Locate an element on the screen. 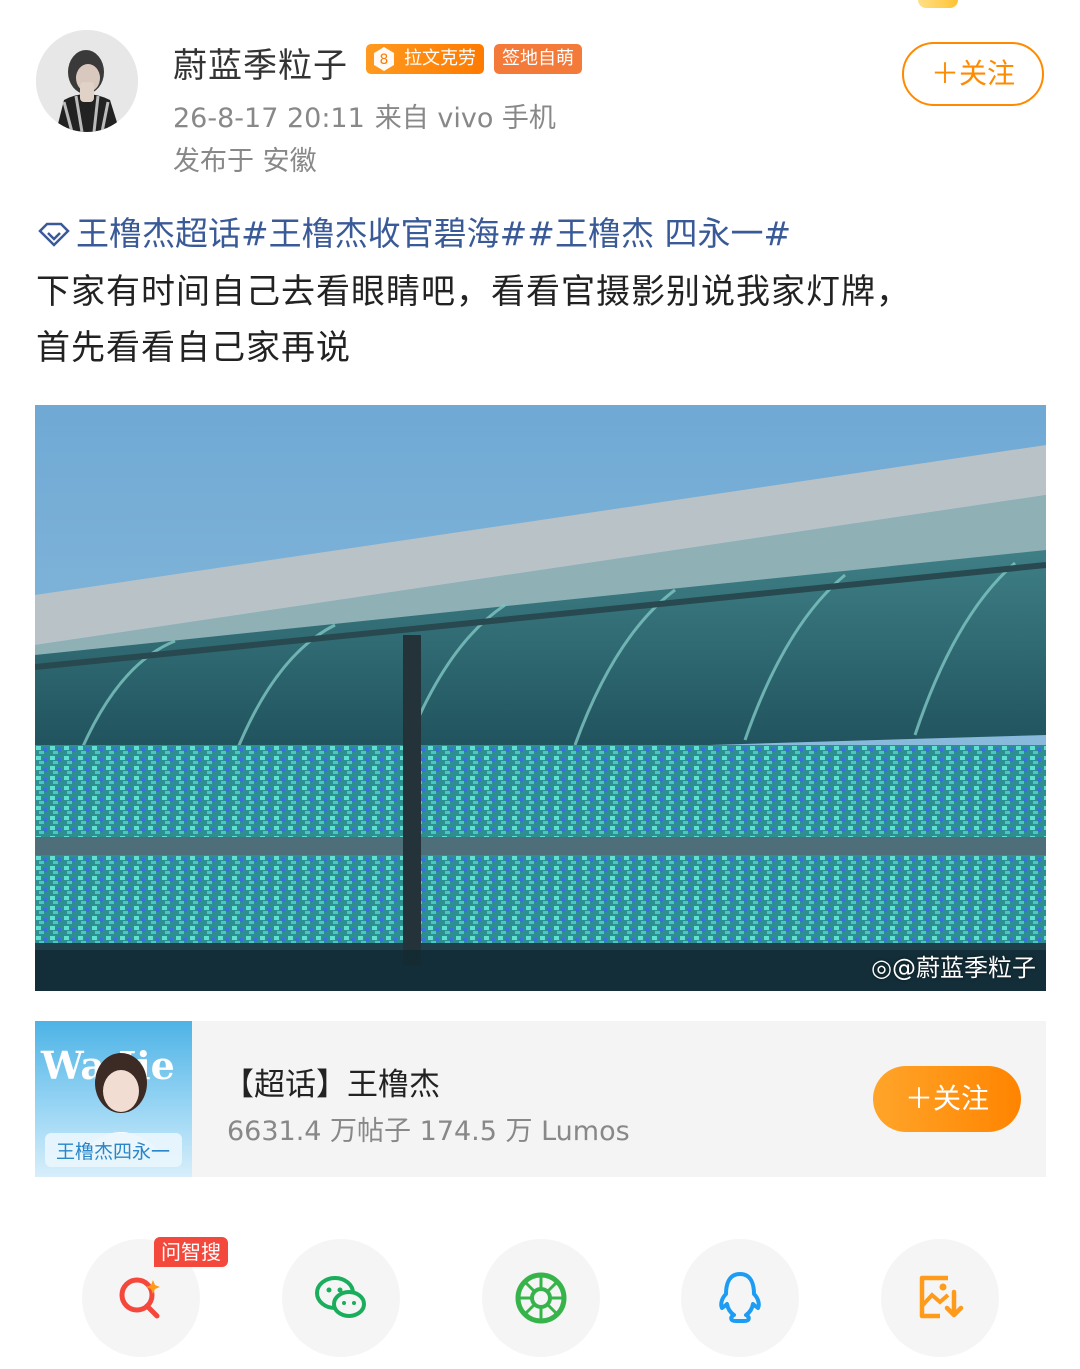 The image size is (1080, 1369). post-text-line: 首先看看自己家再说 is located at coordinates (193, 348).